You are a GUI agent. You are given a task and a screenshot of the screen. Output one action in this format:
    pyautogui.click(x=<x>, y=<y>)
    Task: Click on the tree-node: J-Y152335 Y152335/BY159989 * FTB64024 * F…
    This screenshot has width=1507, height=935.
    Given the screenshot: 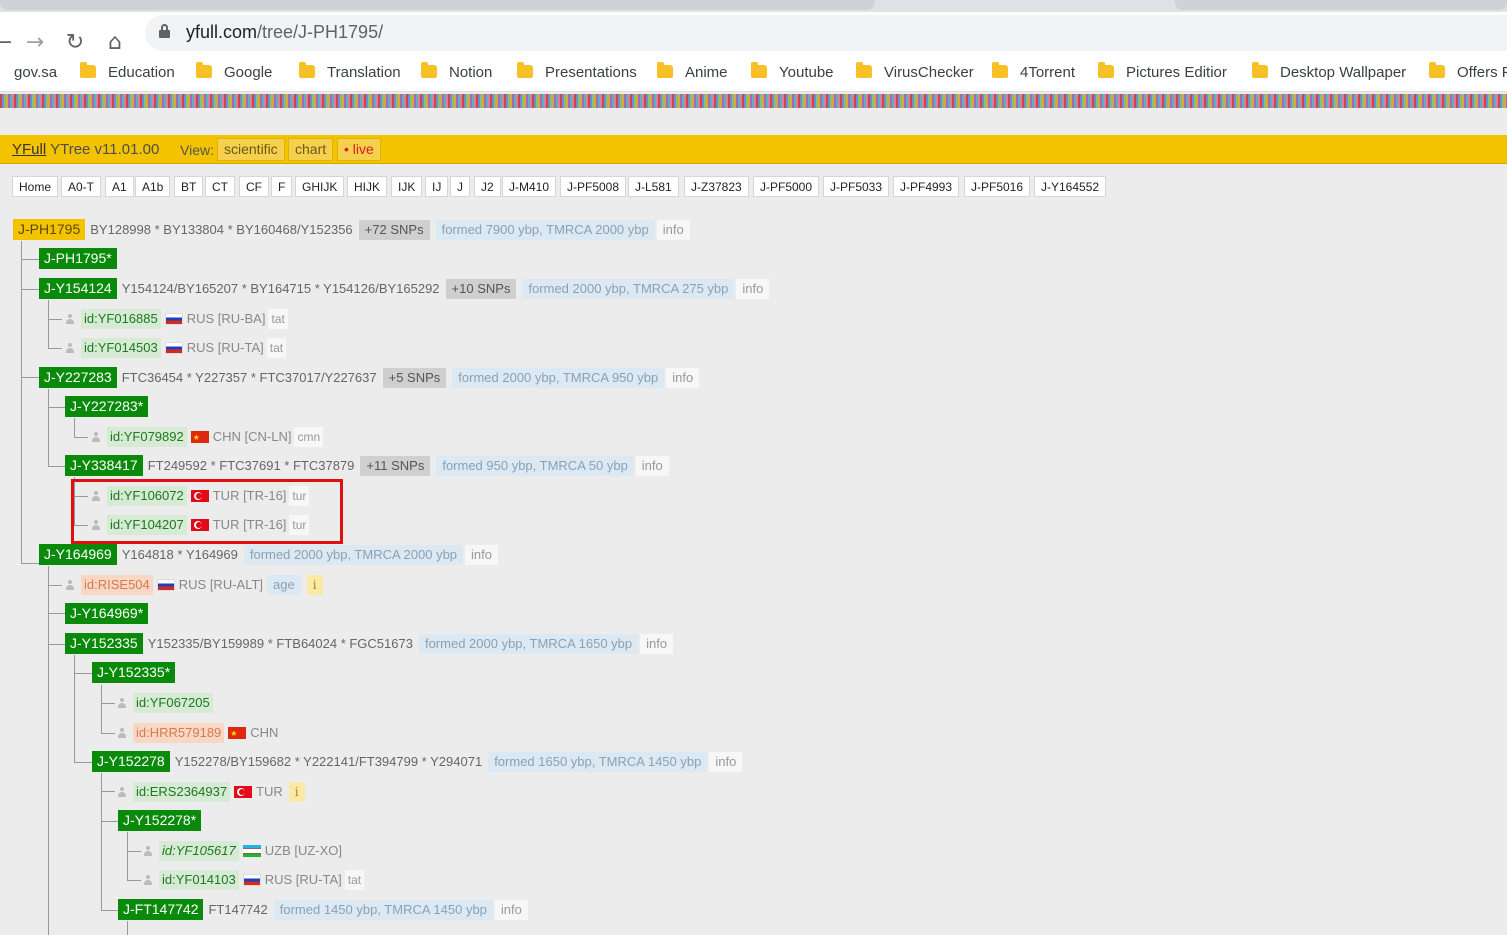 What is the action you would take?
    pyautogui.click(x=369, y=644)
    